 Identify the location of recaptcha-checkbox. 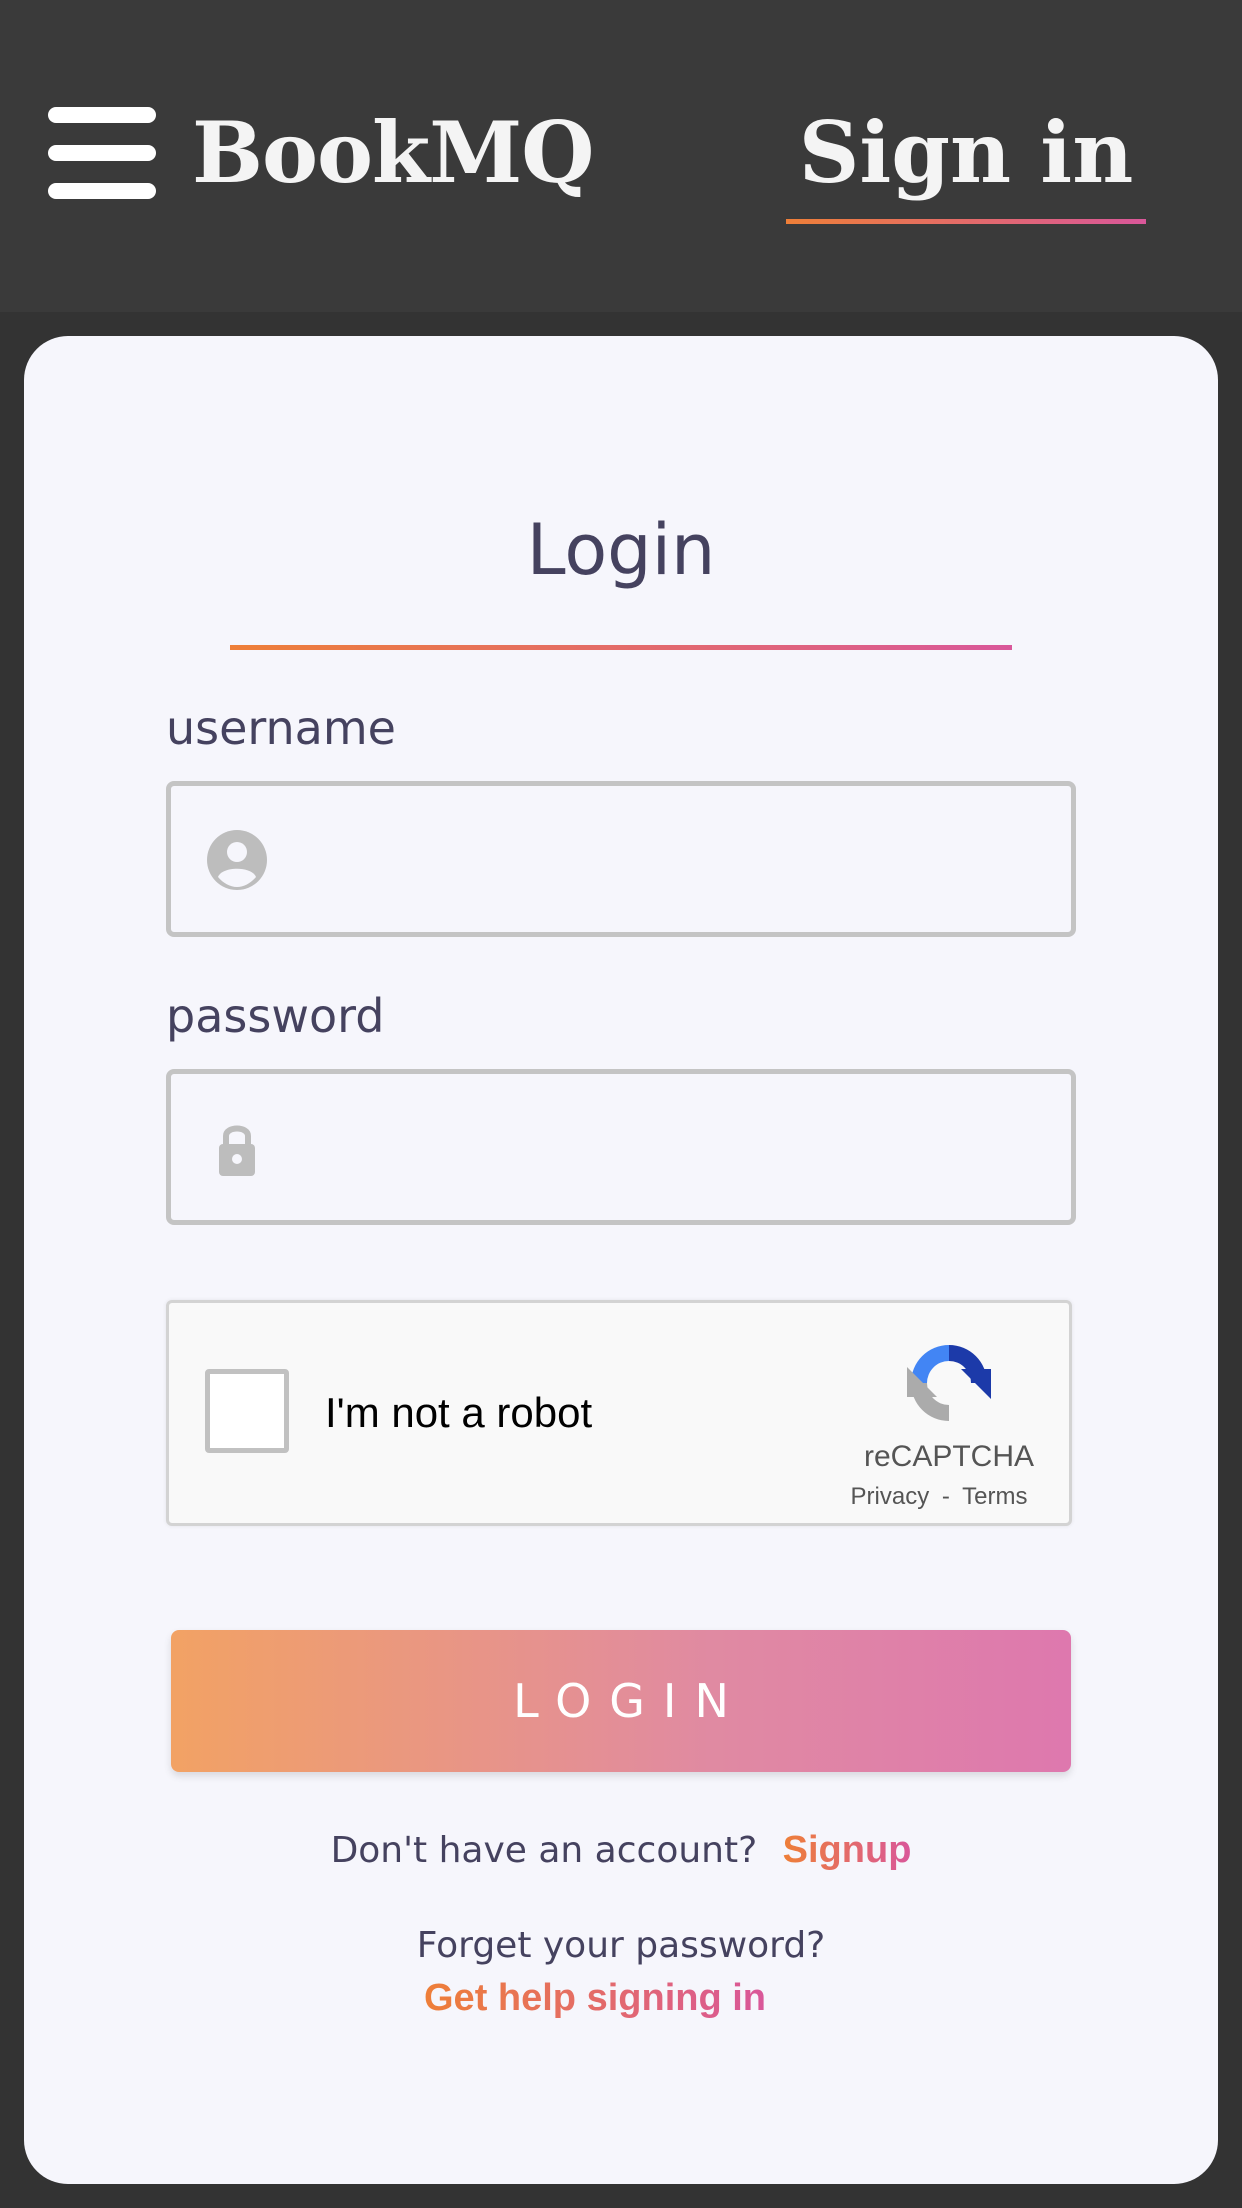
(247, 1411).